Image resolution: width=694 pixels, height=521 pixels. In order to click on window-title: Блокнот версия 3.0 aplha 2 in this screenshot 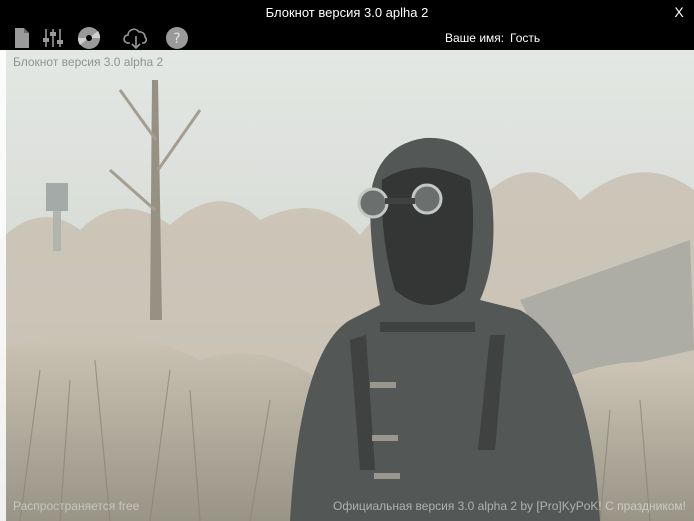, I will do `click(347, 12)`.